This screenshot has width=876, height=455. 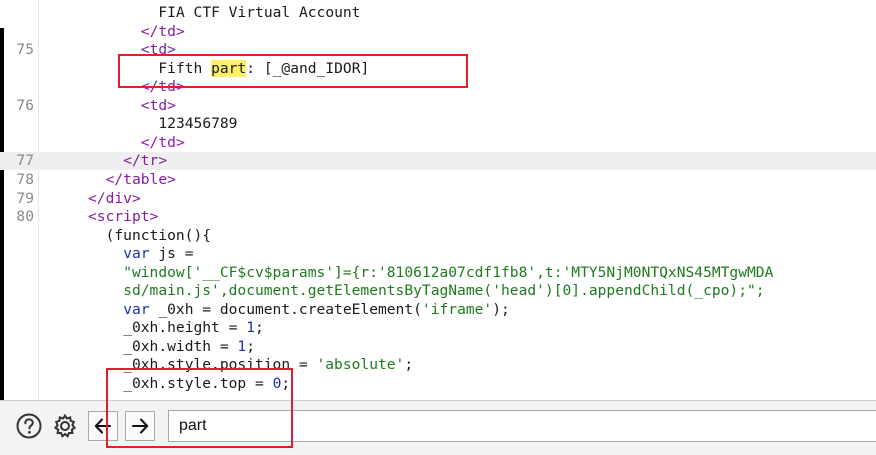 I want to click on code-text: </table>, so click(x=141, y=180).